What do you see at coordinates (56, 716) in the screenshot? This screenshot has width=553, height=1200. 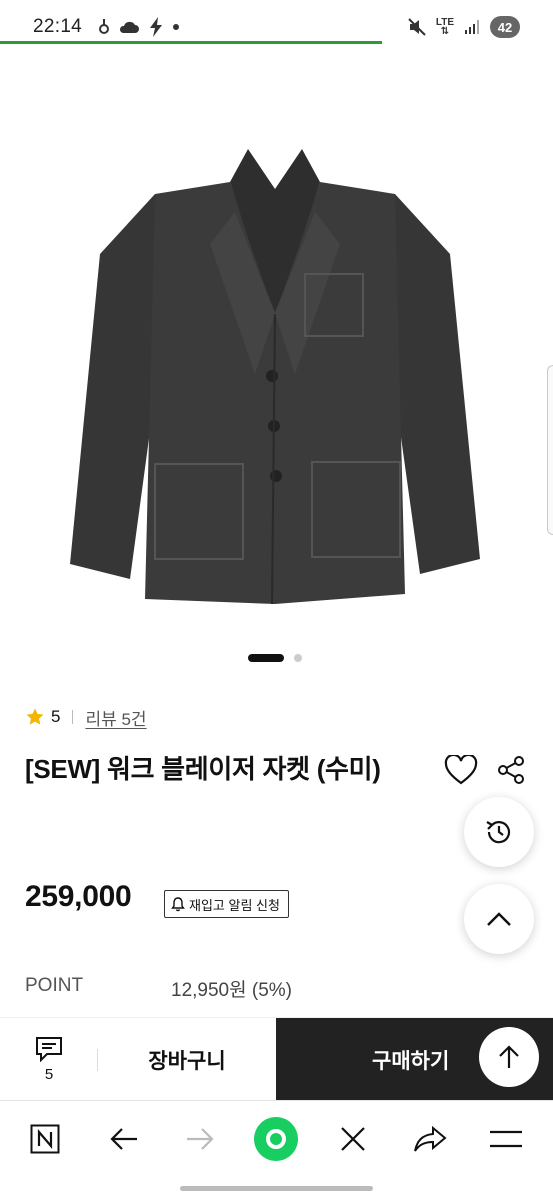 I see `rating-value: 5` at bounding box center [56, 716].